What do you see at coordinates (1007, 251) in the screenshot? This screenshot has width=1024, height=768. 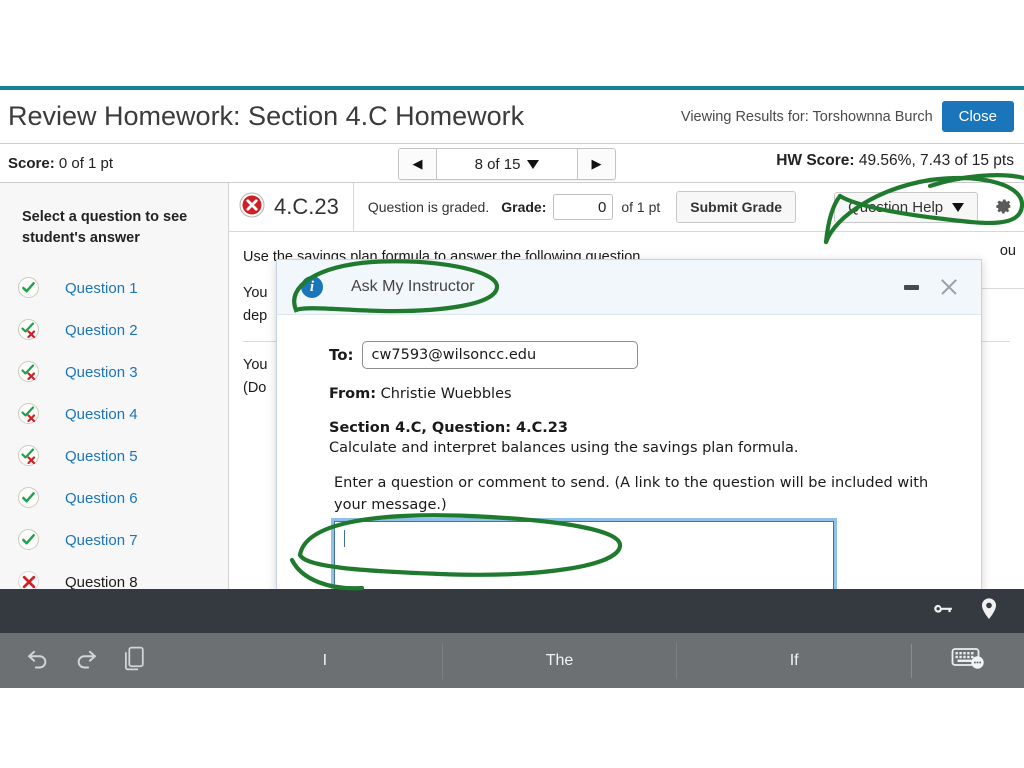 I see `question-right-fragment: ou` at bounding box center [1007, 251].